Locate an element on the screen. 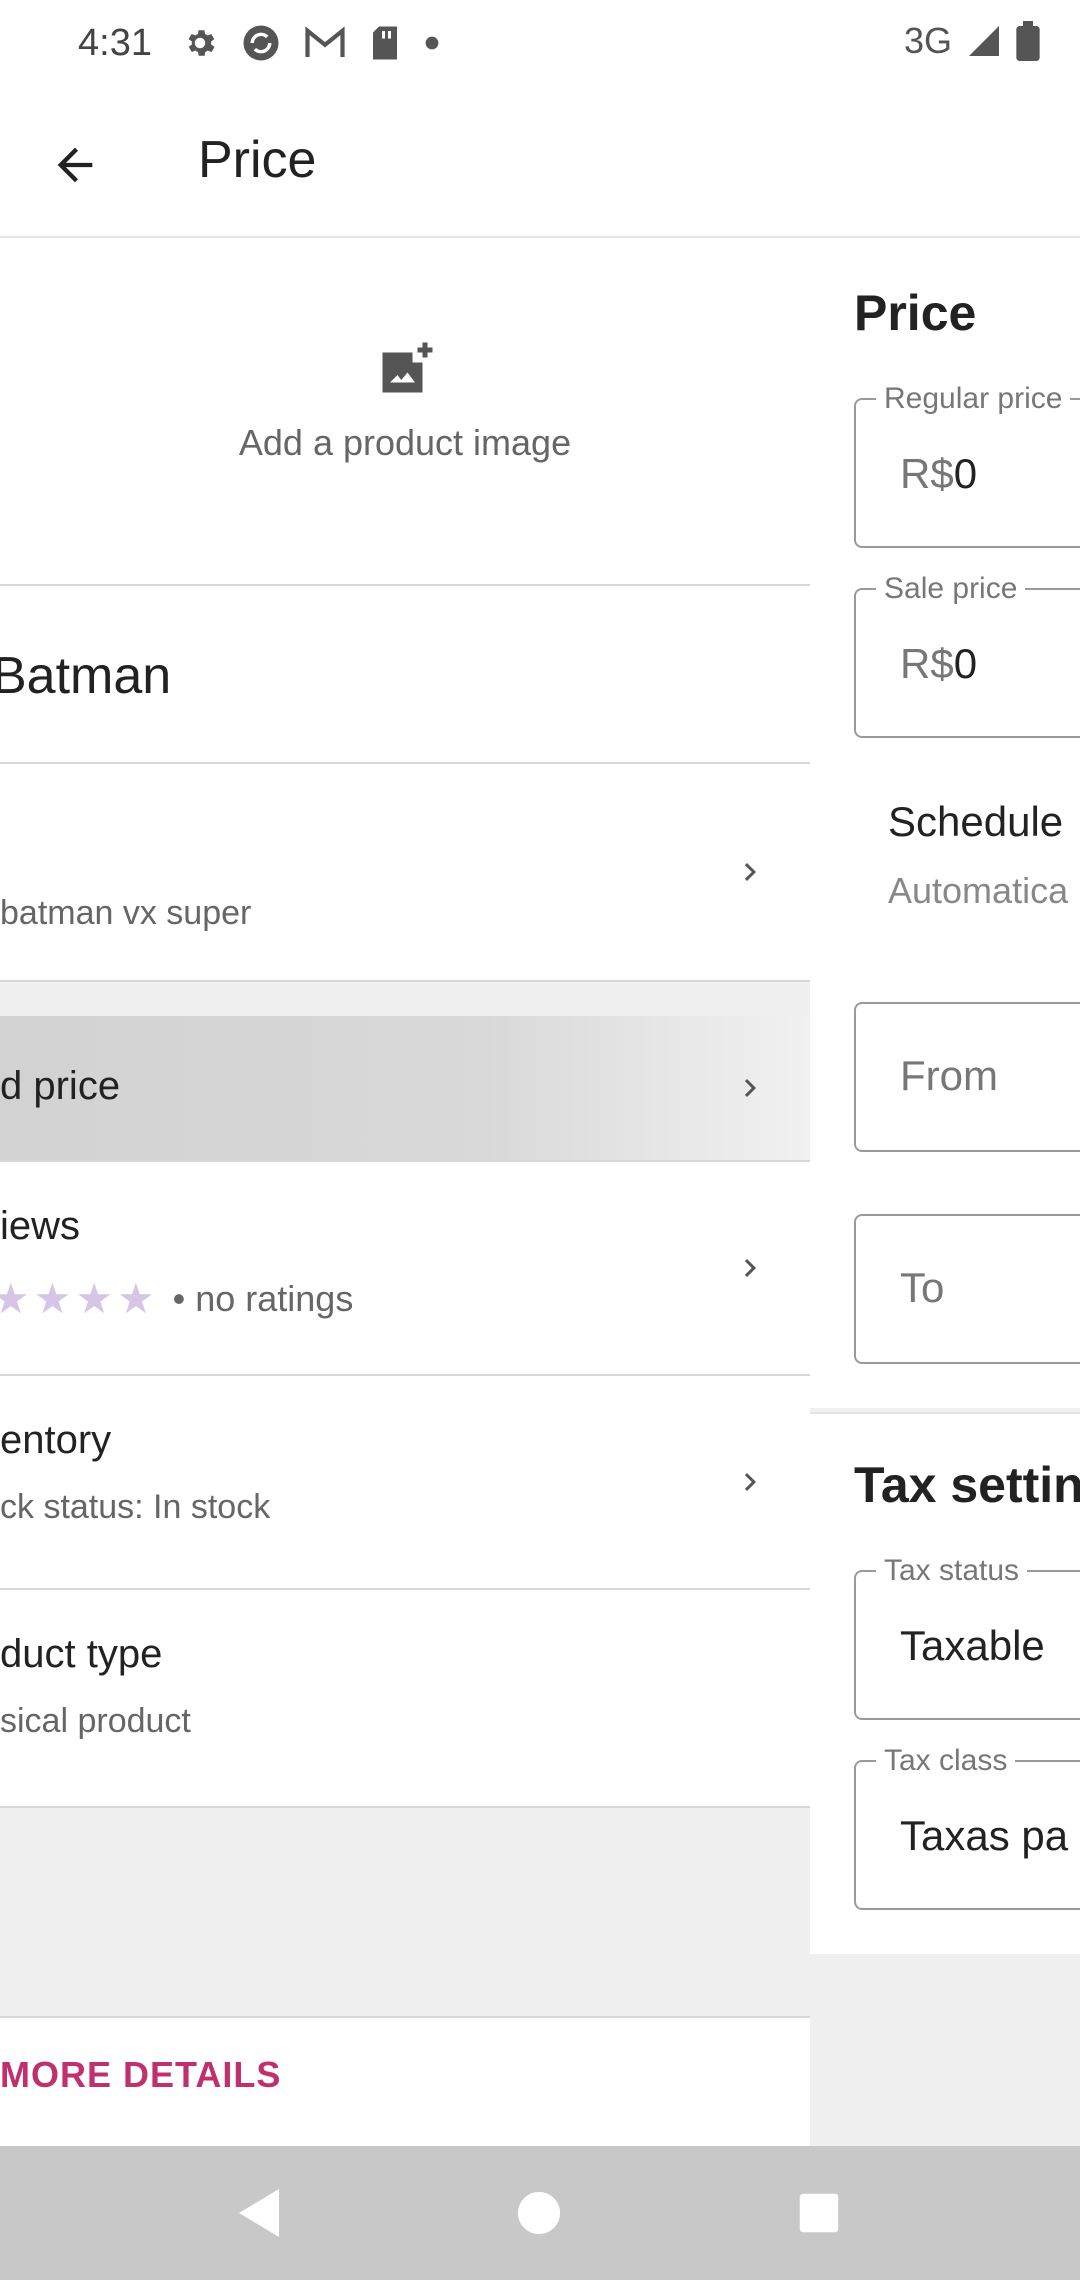 This screenshot has height=2280, width=1080. product-type-value: sical product is located at coordinates (95, 1721).